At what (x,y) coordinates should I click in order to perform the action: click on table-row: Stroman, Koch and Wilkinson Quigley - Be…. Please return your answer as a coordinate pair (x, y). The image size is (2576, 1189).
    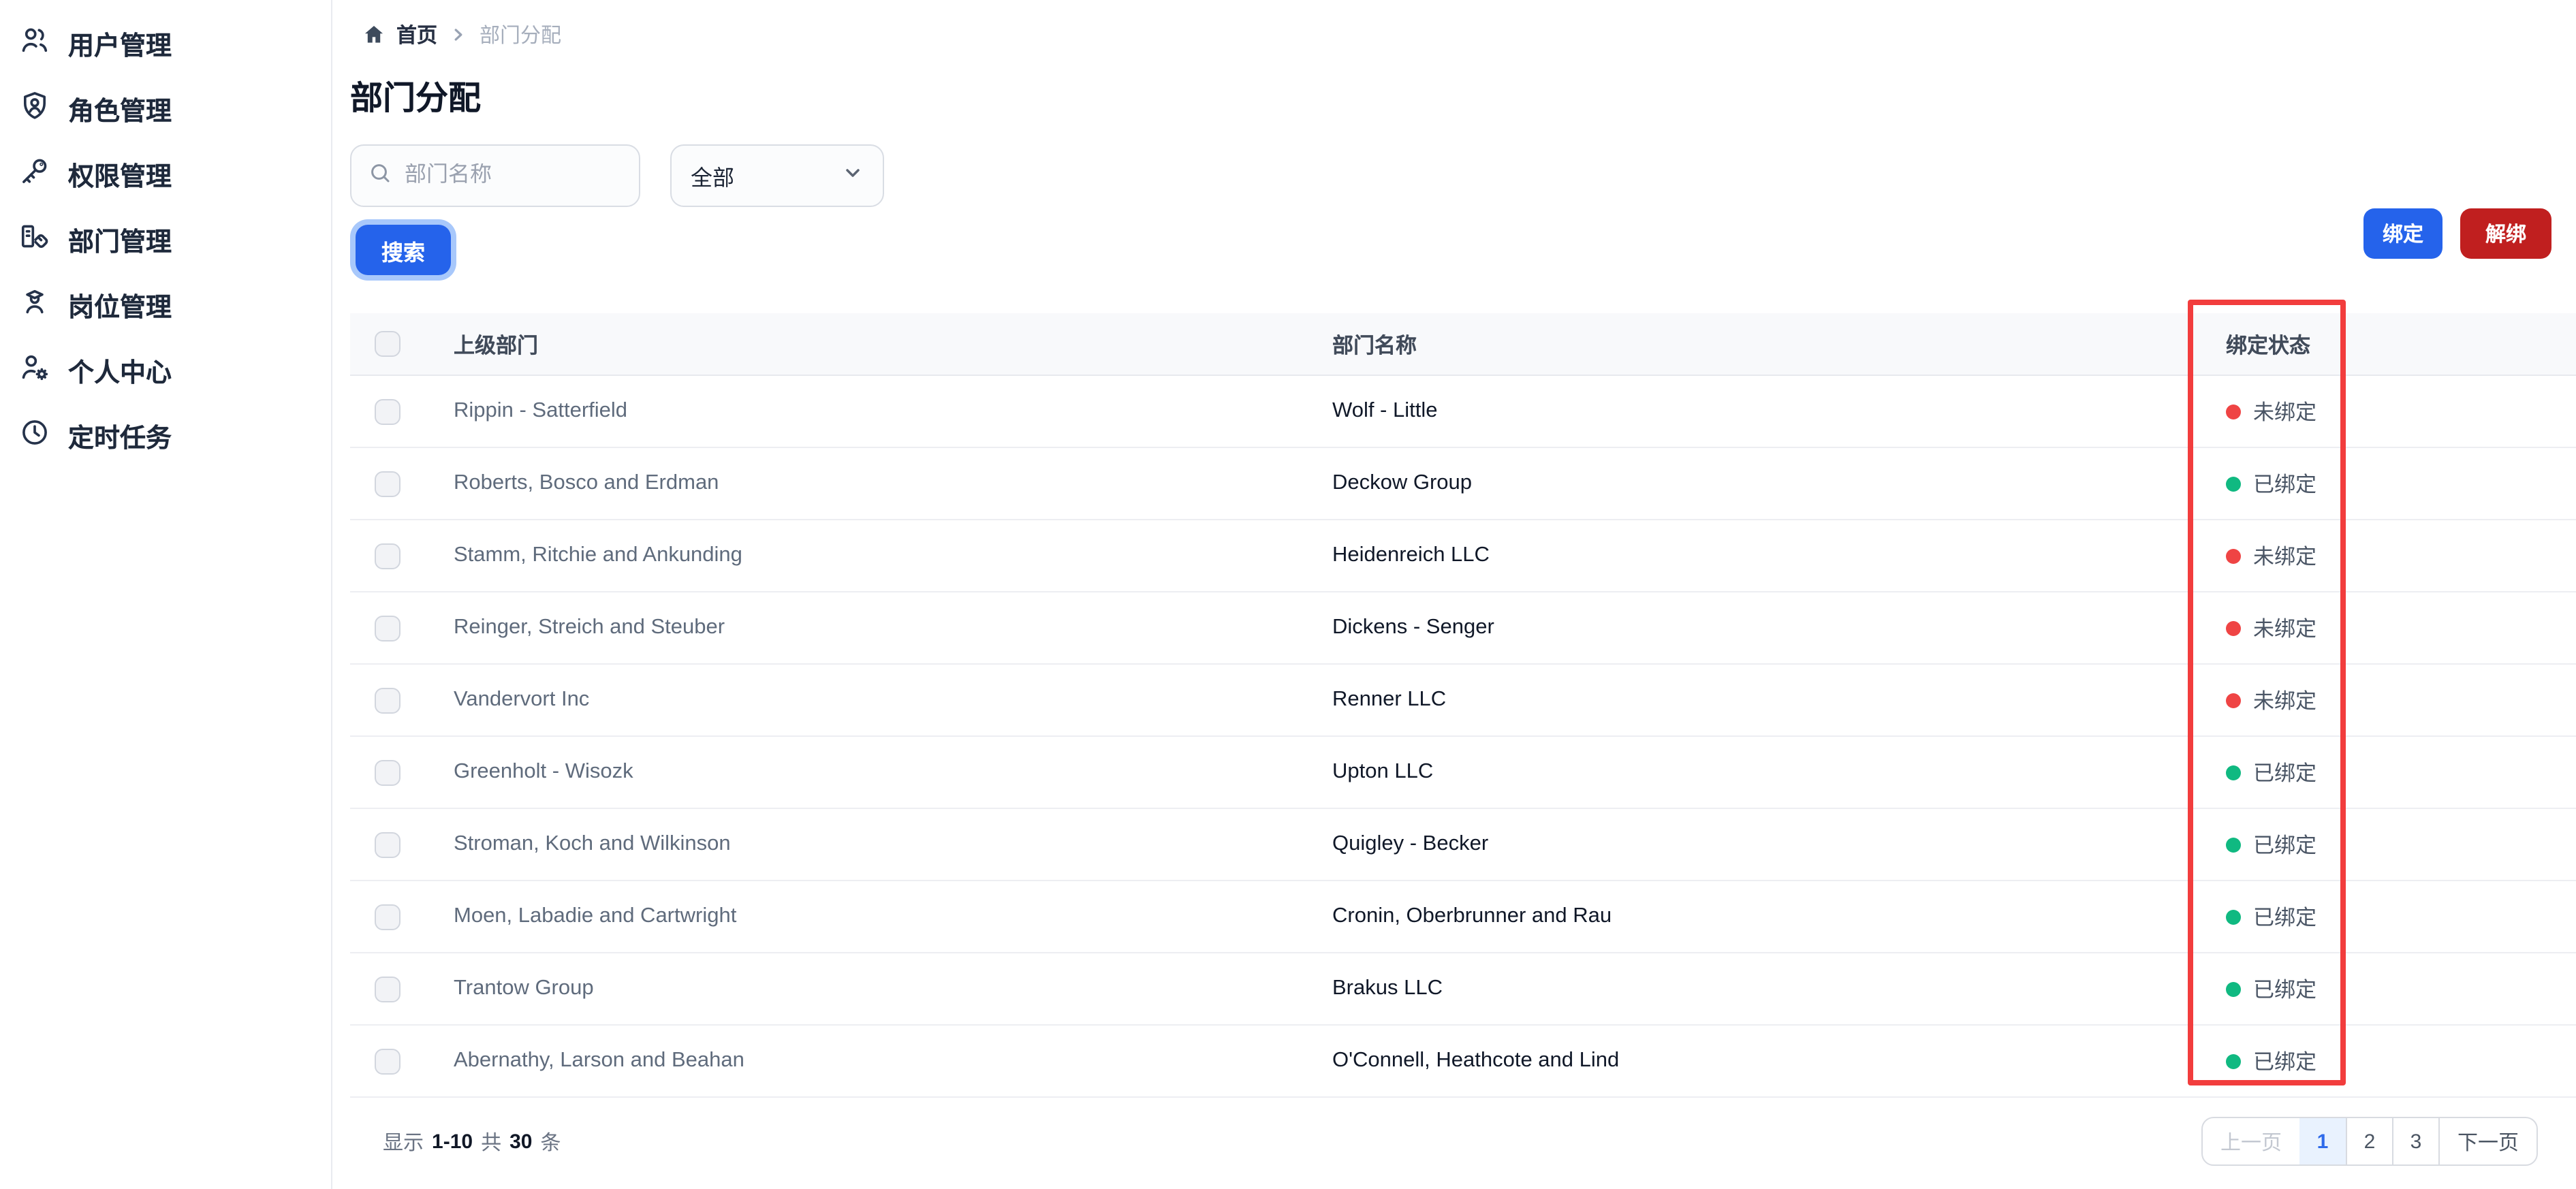
    Looking at the image, I should click on (1463, 845).